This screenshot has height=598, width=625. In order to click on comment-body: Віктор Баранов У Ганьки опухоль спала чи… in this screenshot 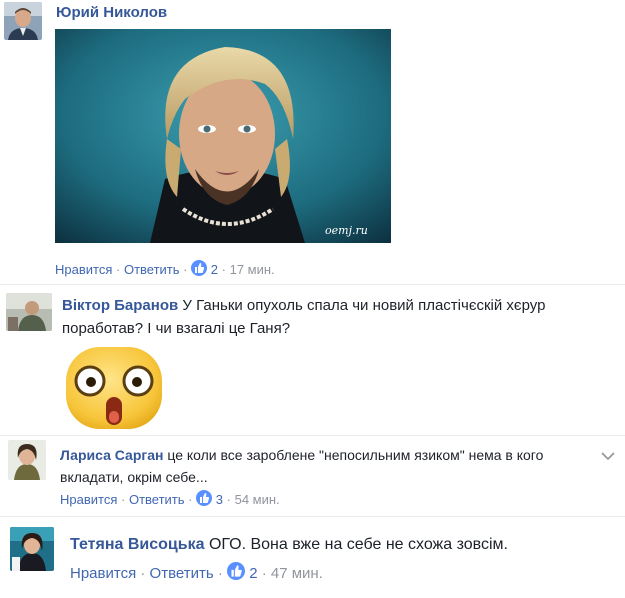, I will do `click(332, 317)`.